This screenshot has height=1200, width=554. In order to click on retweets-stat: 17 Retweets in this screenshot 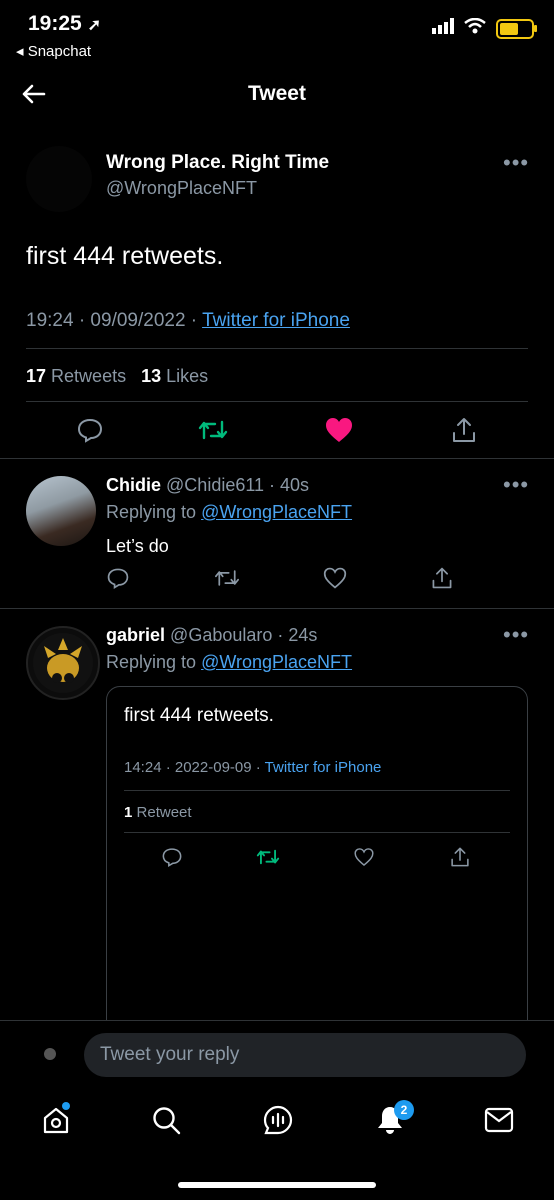, I will do `click(76, 376)`.